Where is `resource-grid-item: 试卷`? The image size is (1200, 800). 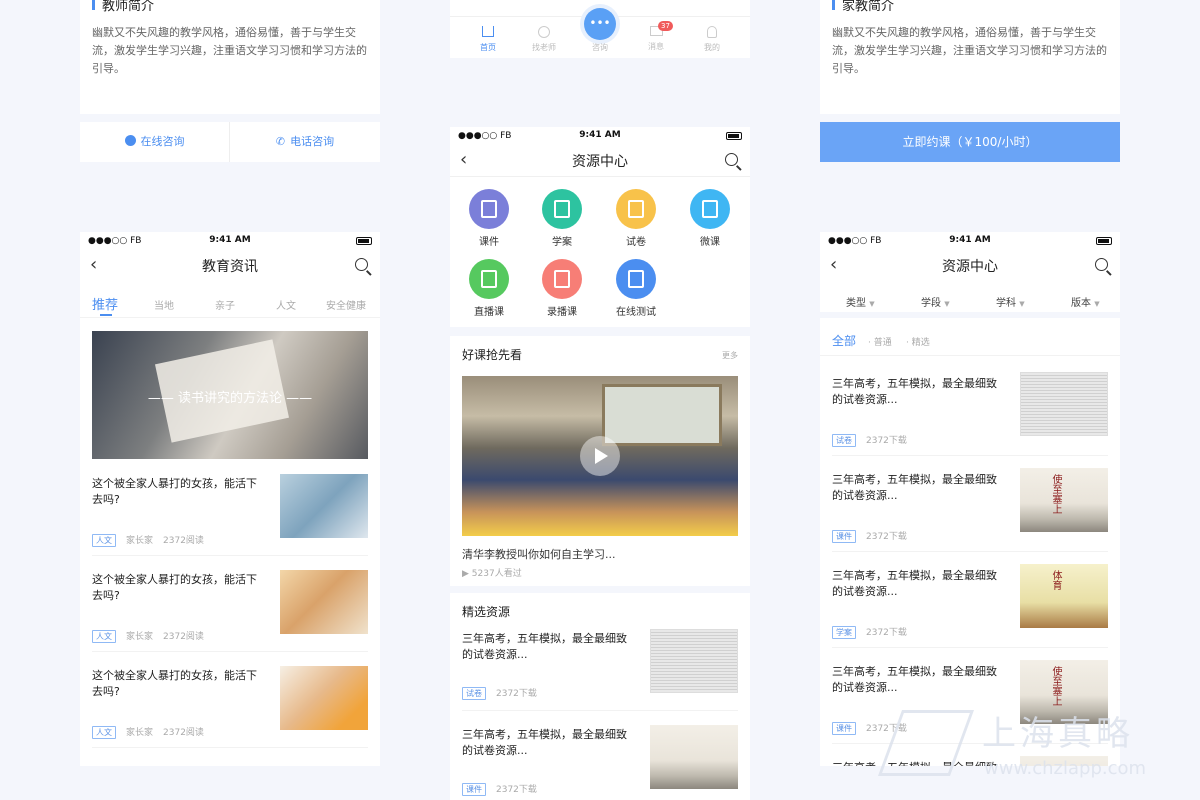
resource-grid-item: 试卷 is located at coordinates (636, 218).